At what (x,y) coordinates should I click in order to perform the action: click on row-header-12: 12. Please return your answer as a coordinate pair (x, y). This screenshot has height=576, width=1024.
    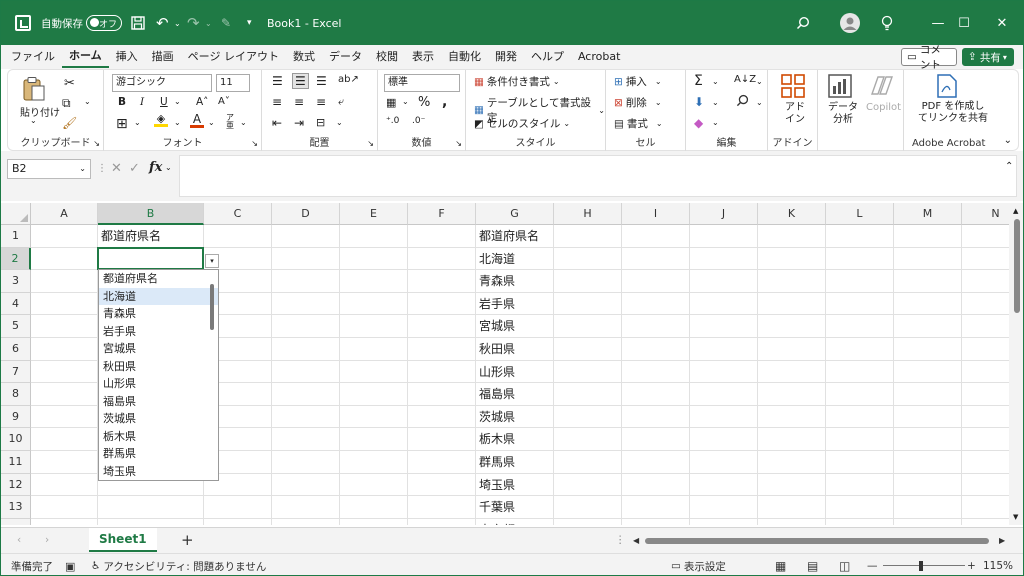
    Looking at the image, I should click on (16, 485).